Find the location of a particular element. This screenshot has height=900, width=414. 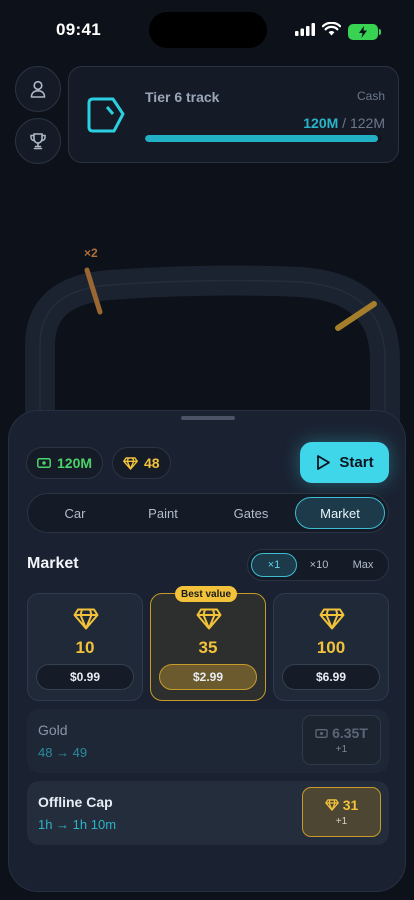

upgrade-cost-value: 6.35T is located at coordinates (350, 733).